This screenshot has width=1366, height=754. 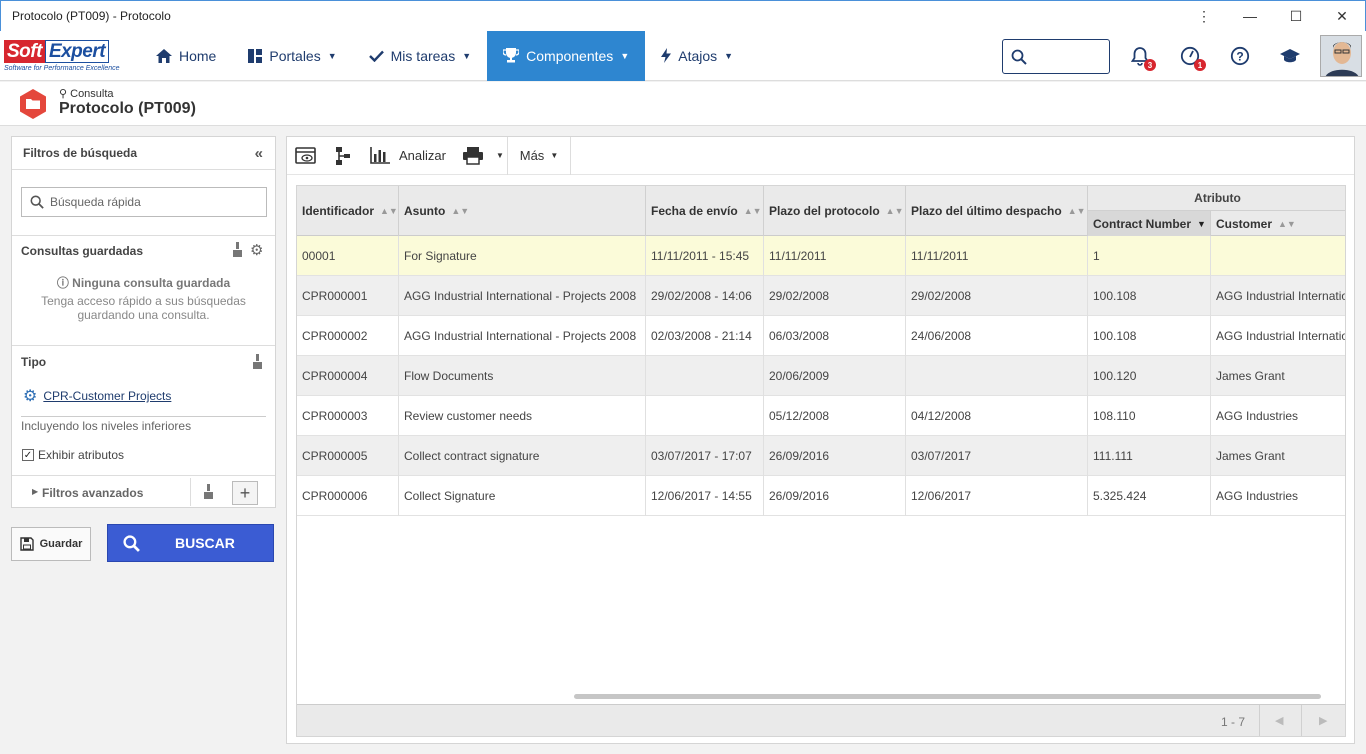 I want to click on view-button, so click(x=305, y=156).